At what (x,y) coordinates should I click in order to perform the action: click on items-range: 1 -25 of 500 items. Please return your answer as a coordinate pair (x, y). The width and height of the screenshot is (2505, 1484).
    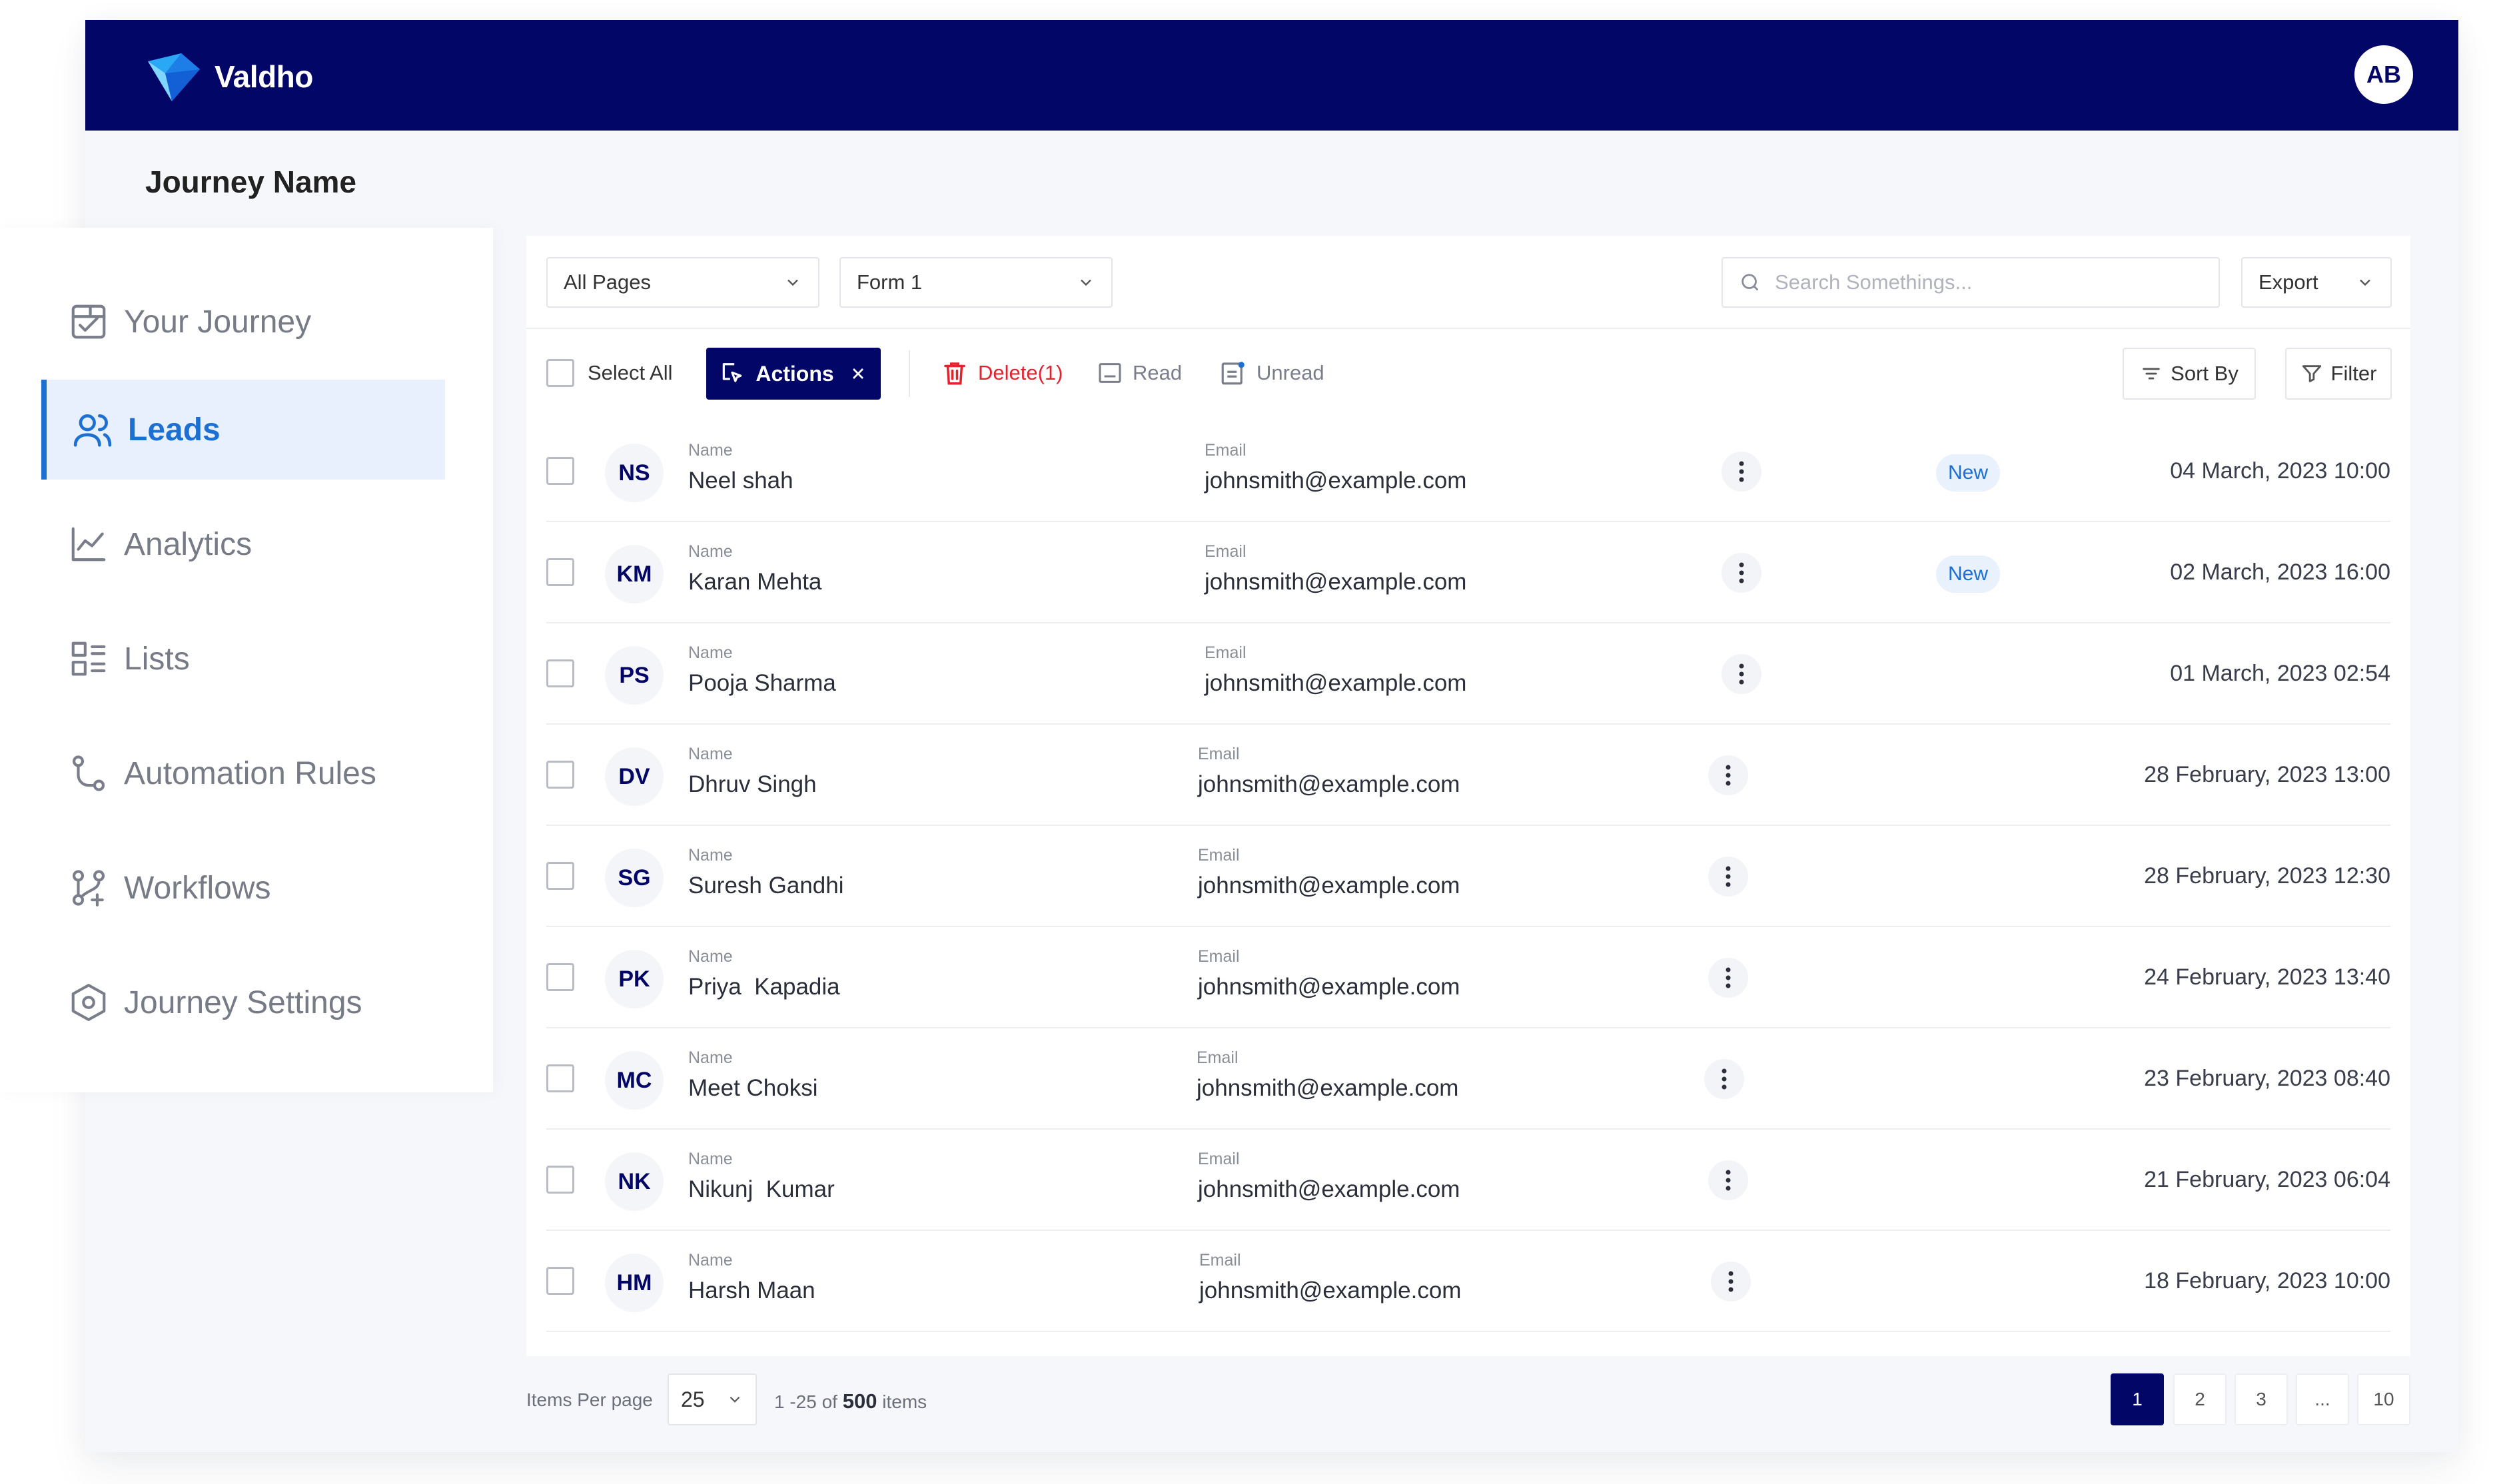
    Looking at the image, I should click on (850, 1401).